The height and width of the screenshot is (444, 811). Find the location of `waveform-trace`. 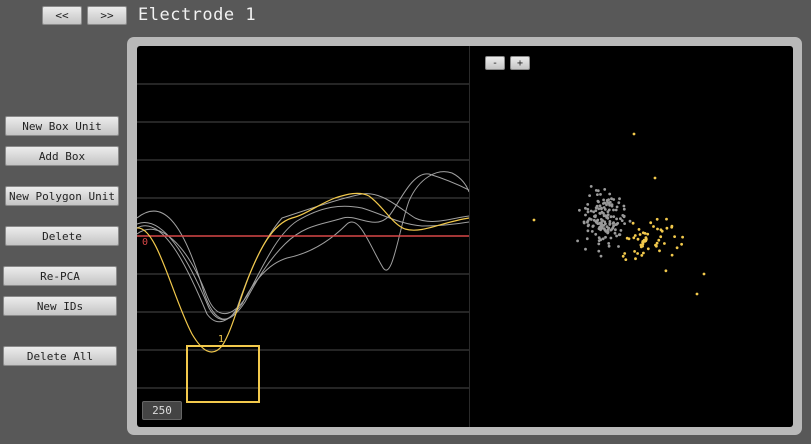

waveform-trace is located at coordinates (303, 247).